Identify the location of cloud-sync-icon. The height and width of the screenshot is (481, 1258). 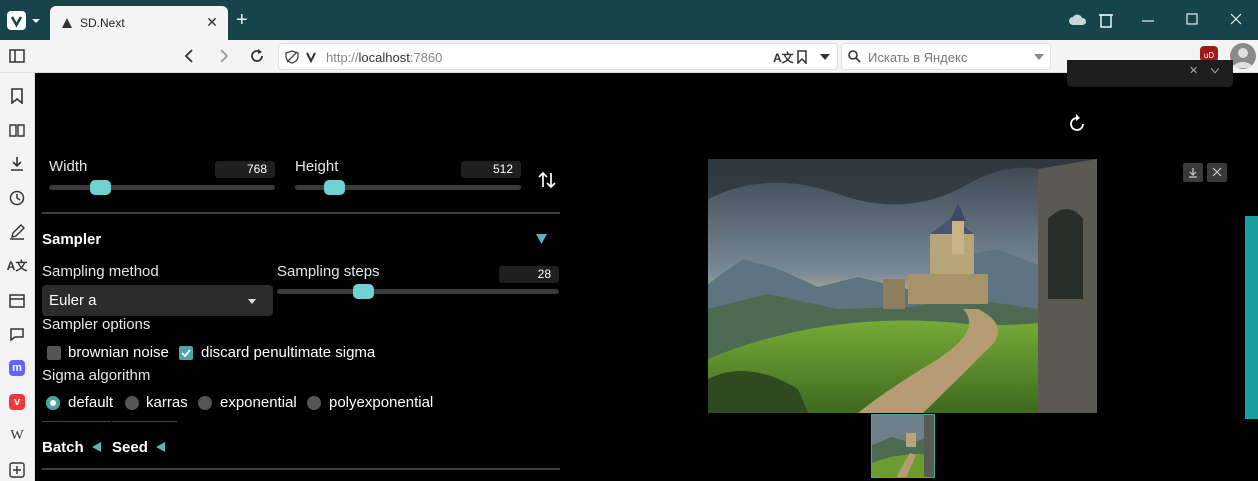
(1078, 20).